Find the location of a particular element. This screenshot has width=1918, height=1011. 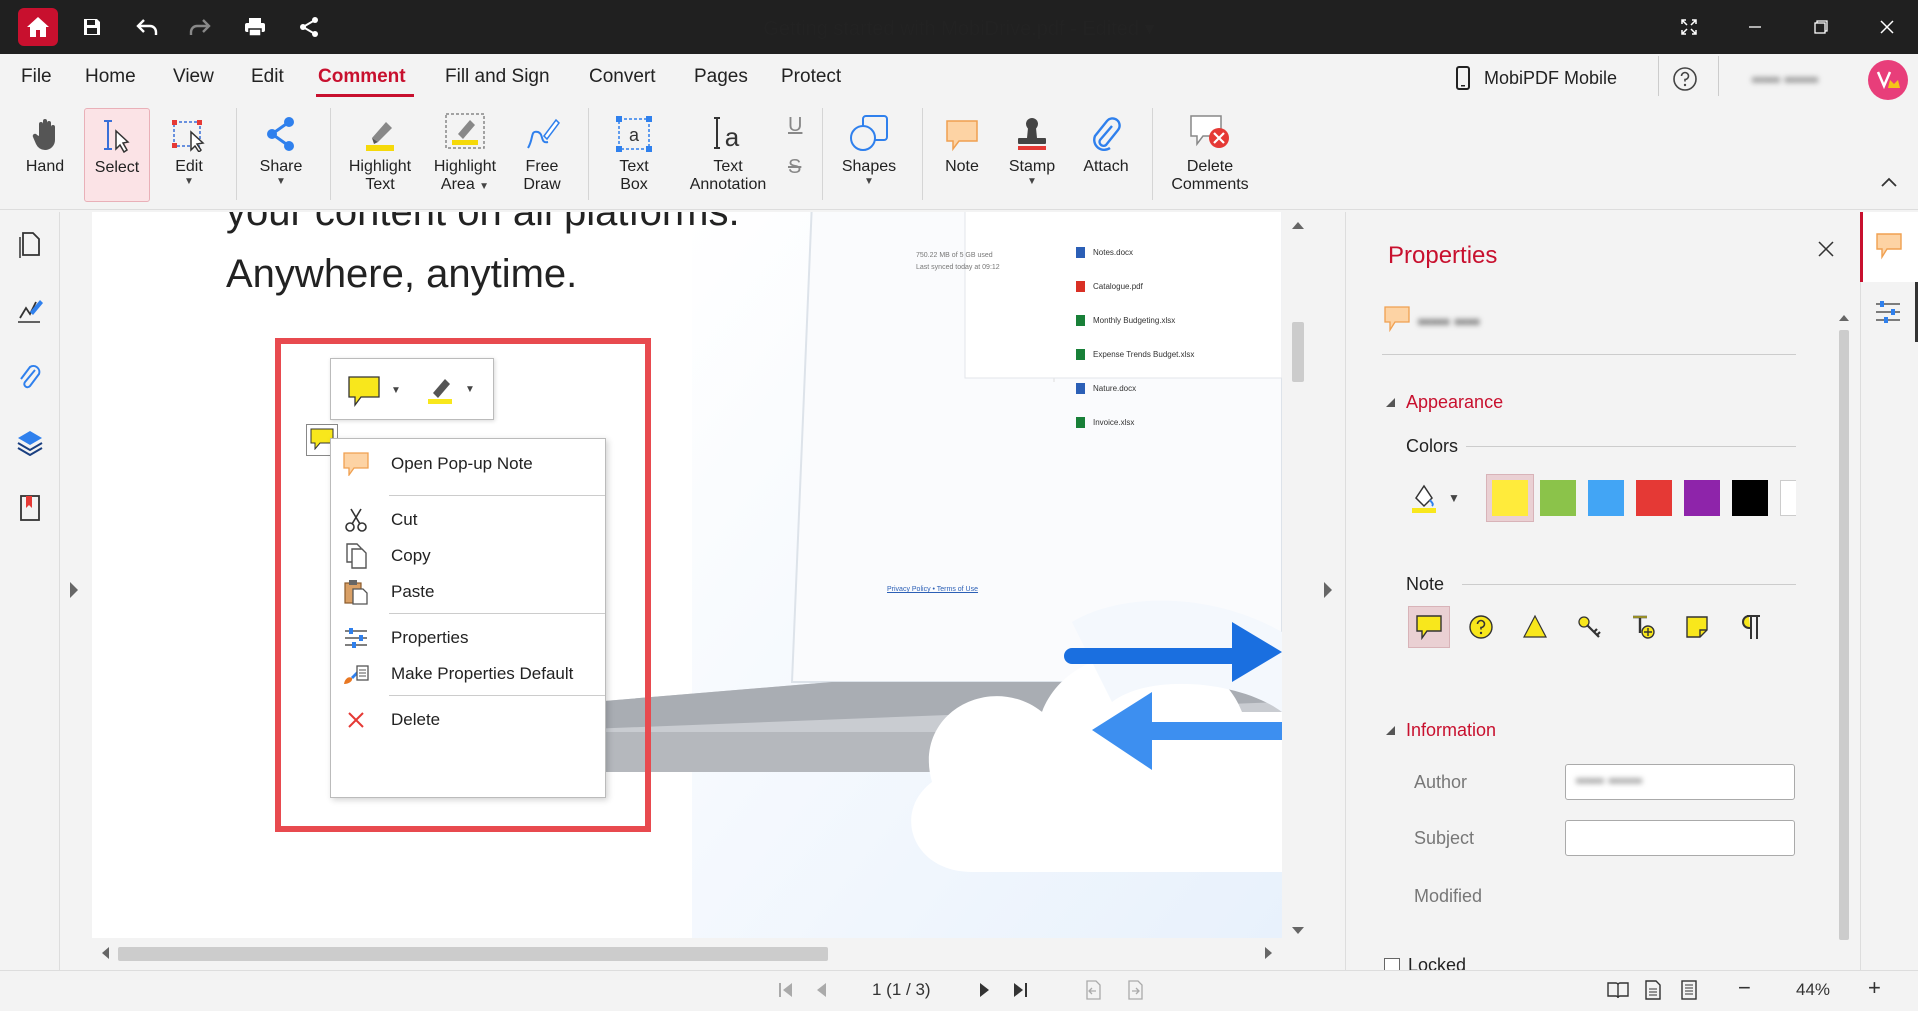

note-icon-new-paragraph is located at coordinates (1643, 627).